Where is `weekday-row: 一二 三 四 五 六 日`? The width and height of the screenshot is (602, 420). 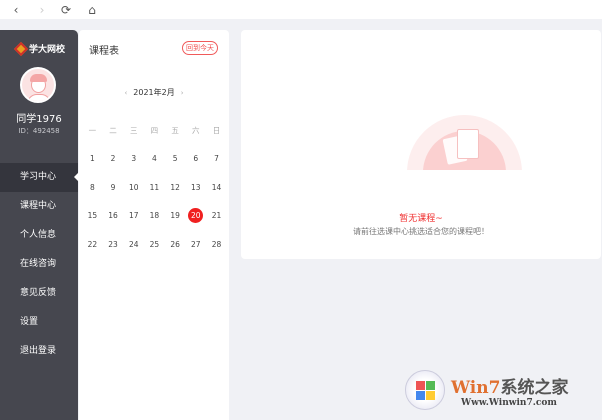
weekday-row: 一二 三 四 五 六 日 is located at coordinates (154, 130).